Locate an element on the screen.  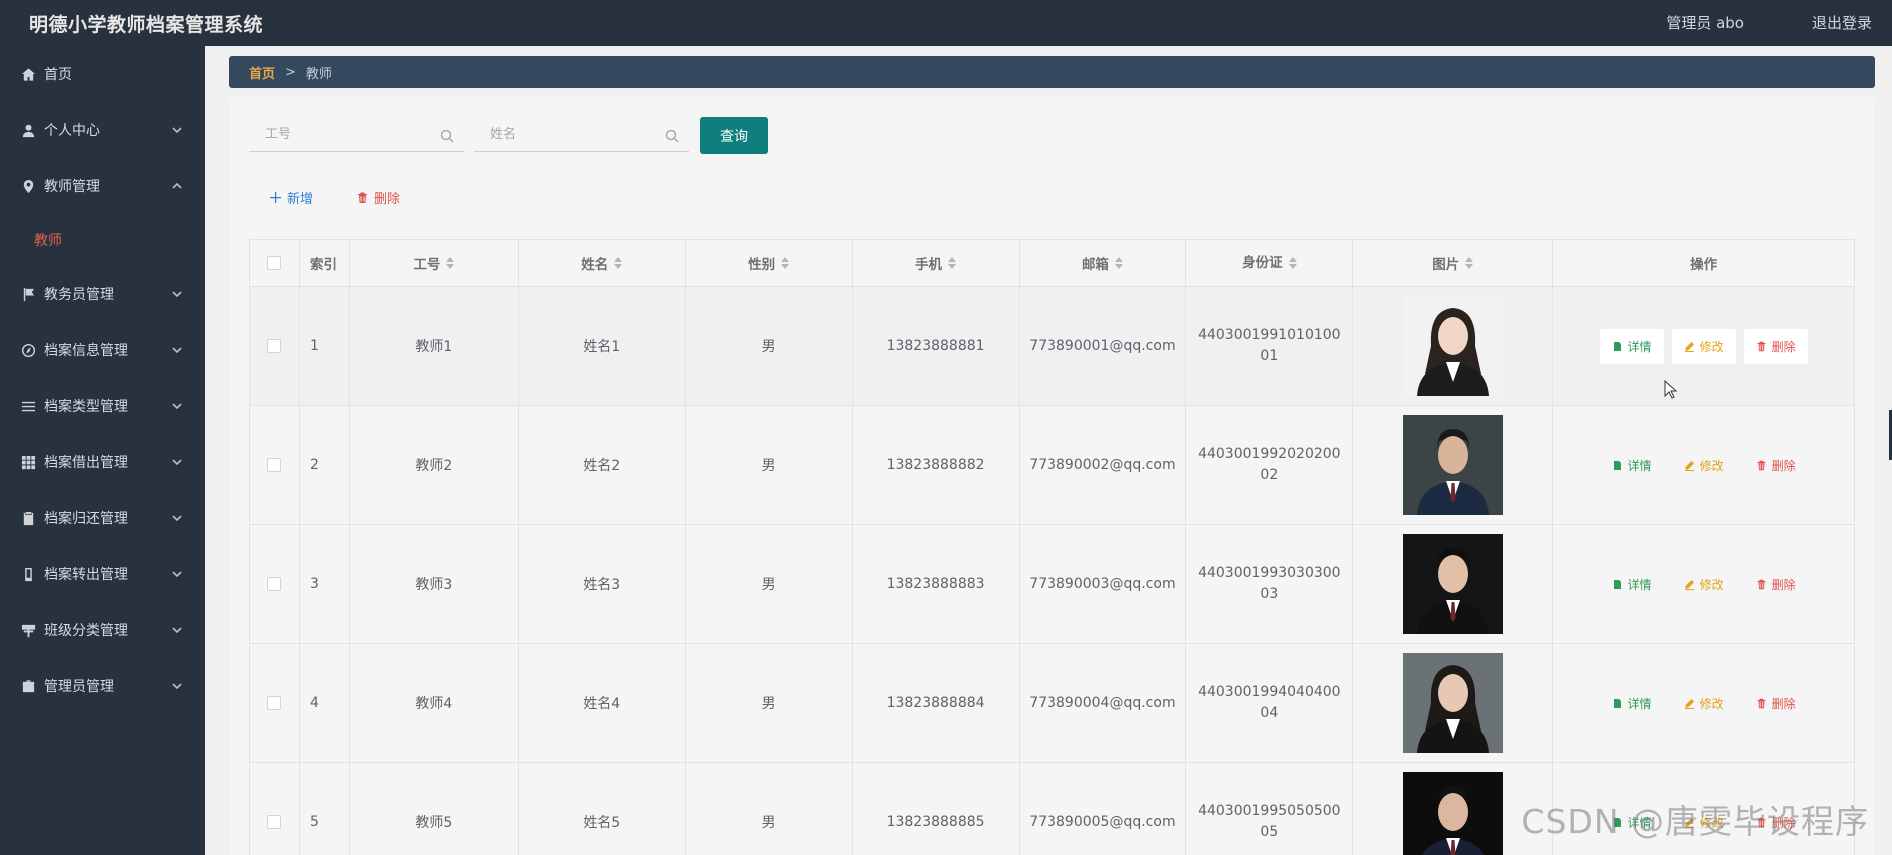
sidebar-item-admin-management: 管理员管理 is located at coordinates (102, 686).